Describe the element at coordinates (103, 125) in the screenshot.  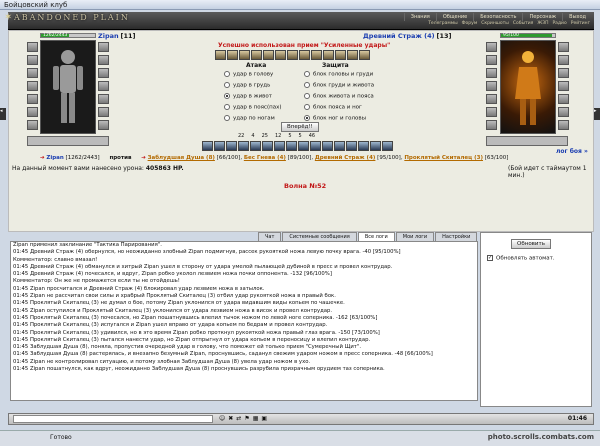
I see `ring3-slot-icon` at that location.